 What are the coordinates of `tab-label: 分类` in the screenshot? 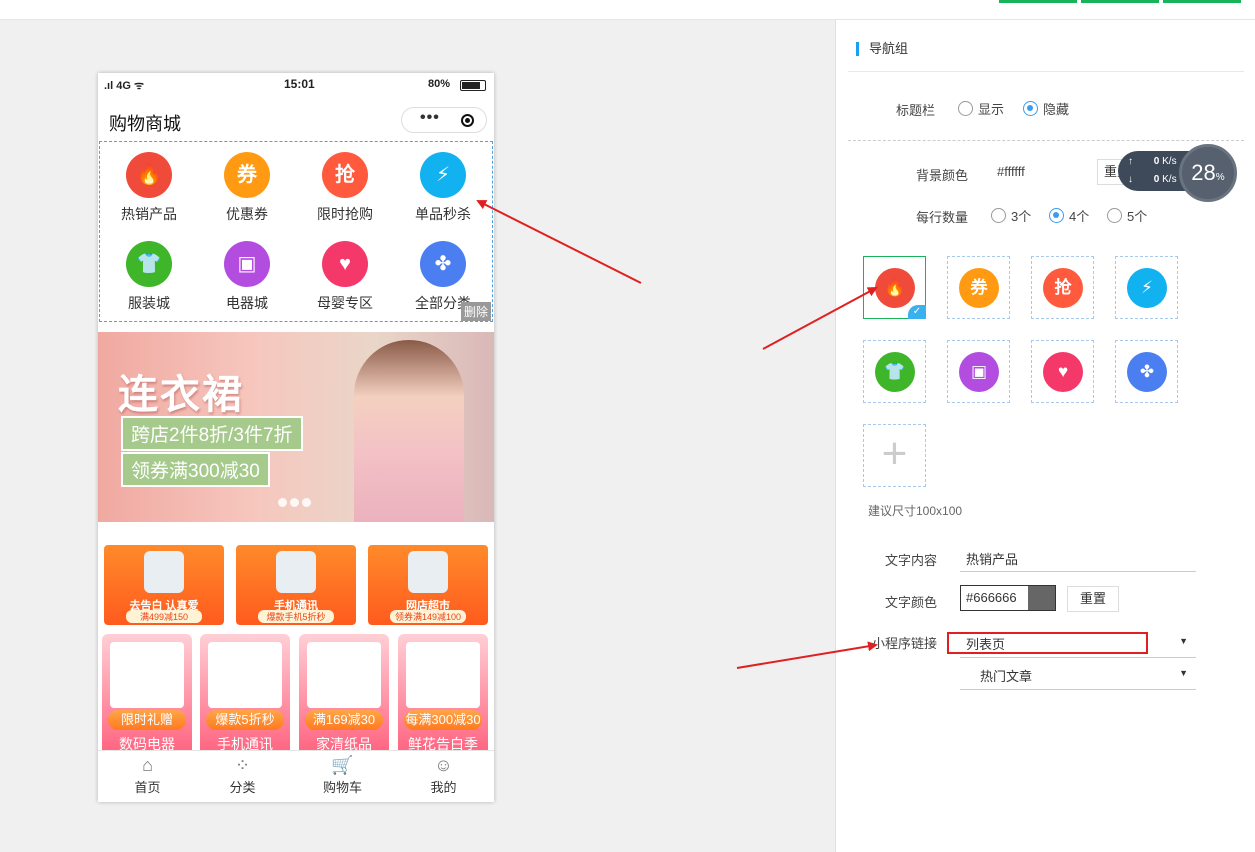 It's located at (242, 787).